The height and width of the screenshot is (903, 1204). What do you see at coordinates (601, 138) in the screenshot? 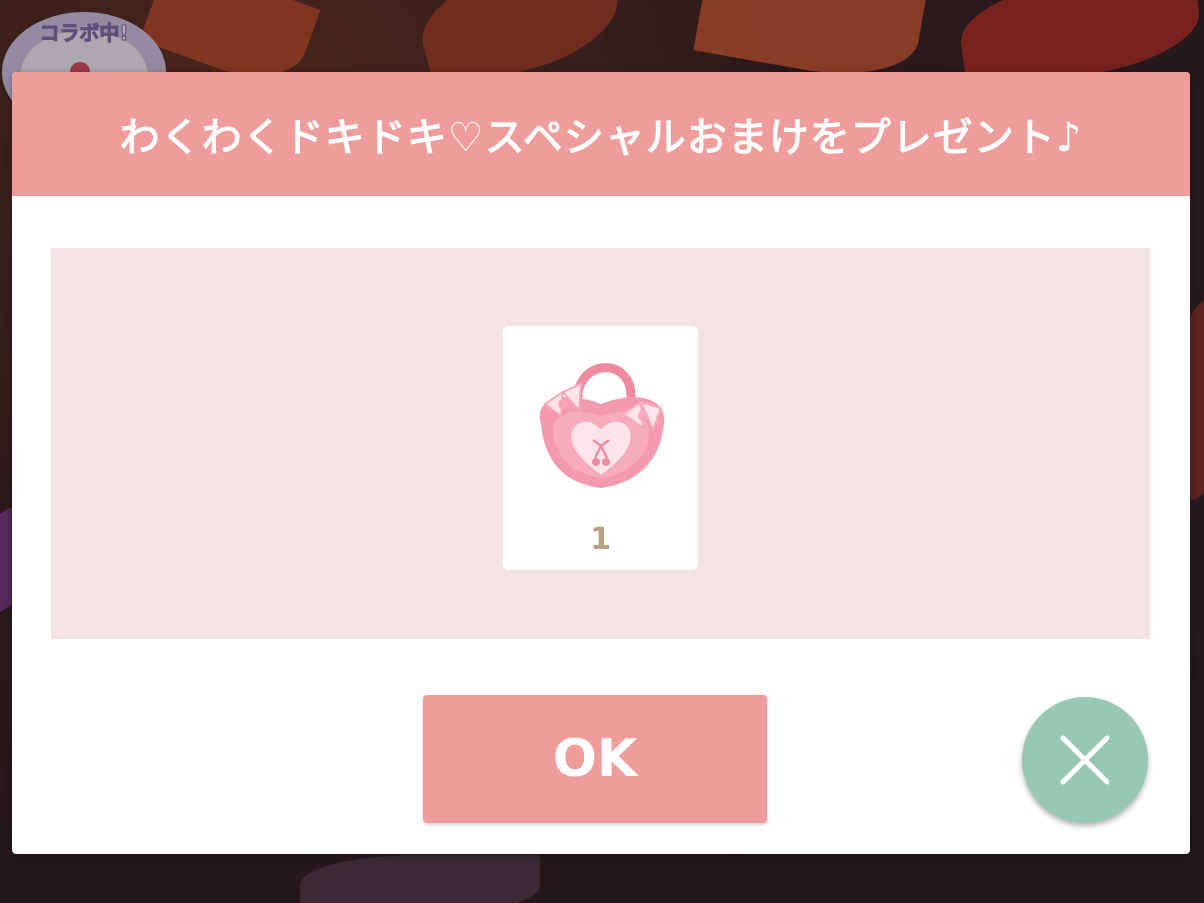
I see `dialog-title: わくわくドキドキ♡スペシャルおまけをプレゼント♪` at bounding box center [601, 138].